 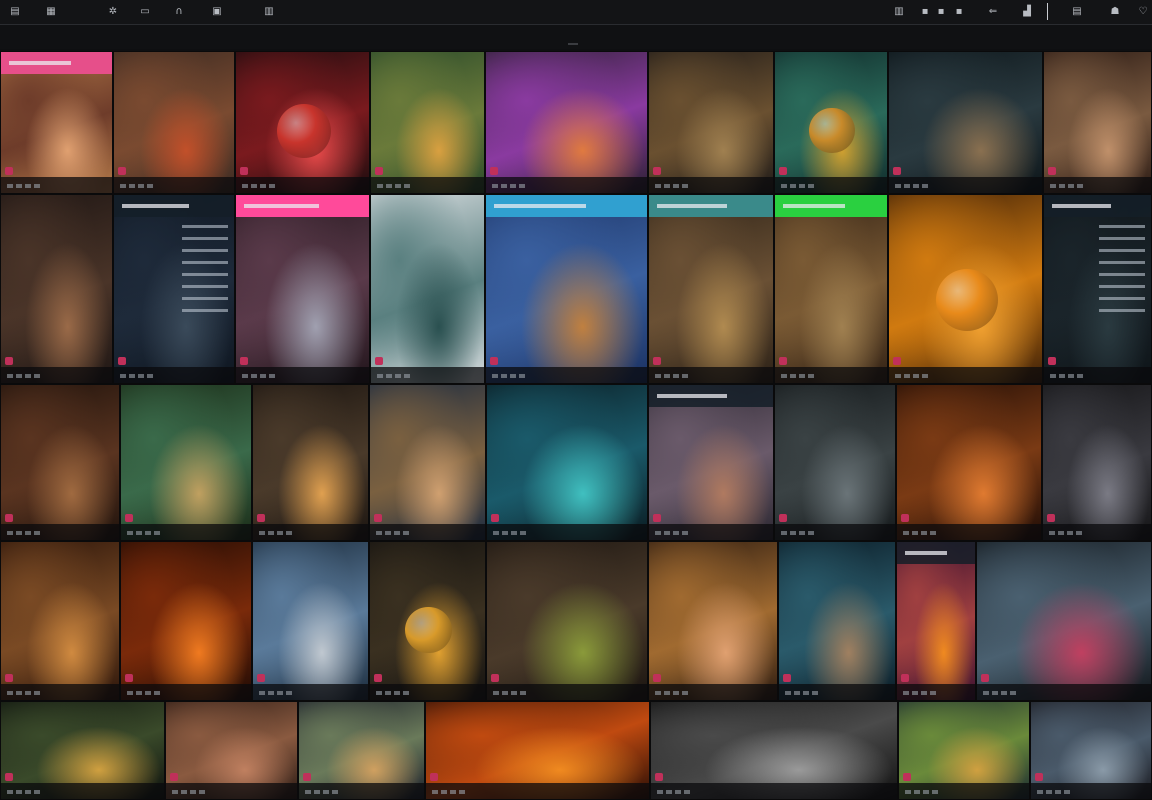 What do you see at coordinates (179, 11) in the screenshot?
I see `headphones-icon: ∩` at bounding box center [179, 11].